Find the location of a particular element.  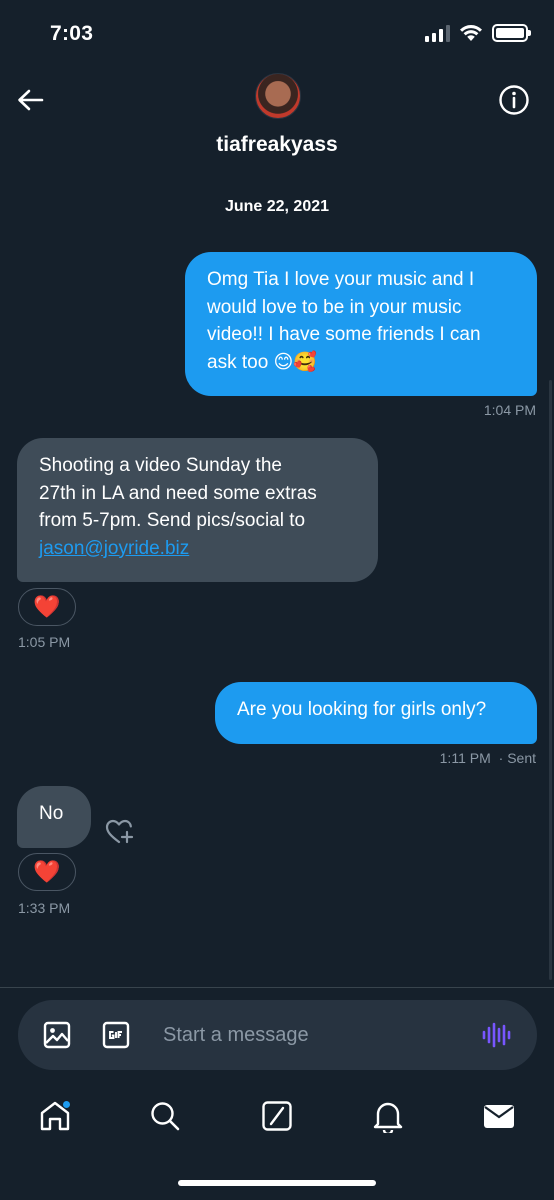

incoming-message-bubble: No is located at coordinates (54, 817).